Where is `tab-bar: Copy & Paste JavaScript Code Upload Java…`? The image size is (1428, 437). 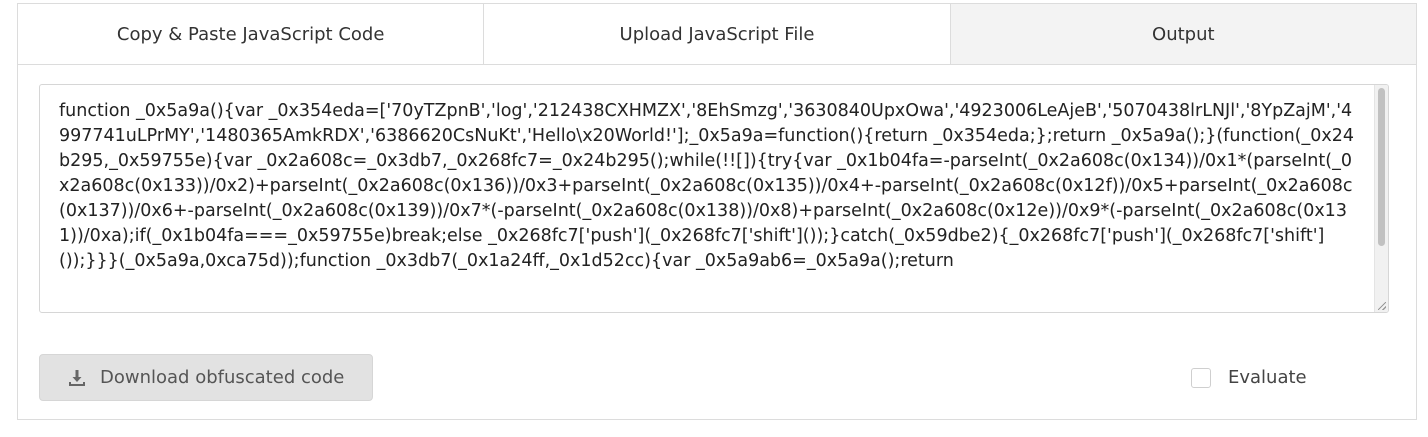
tab-bar: Copy & Paste JavaScript Code Upload Java… is located at coordinates (717, 34).